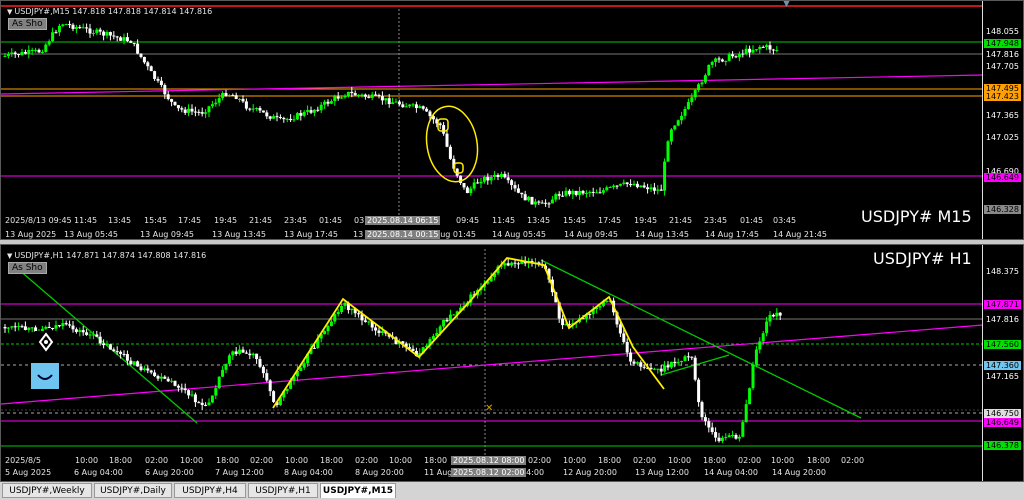 The height and width of the screenshot is (499, 1024). Describe the element at coordinates (27, 268) in the screenshot. I see `h1-as-show-button: As Sho` at that location.